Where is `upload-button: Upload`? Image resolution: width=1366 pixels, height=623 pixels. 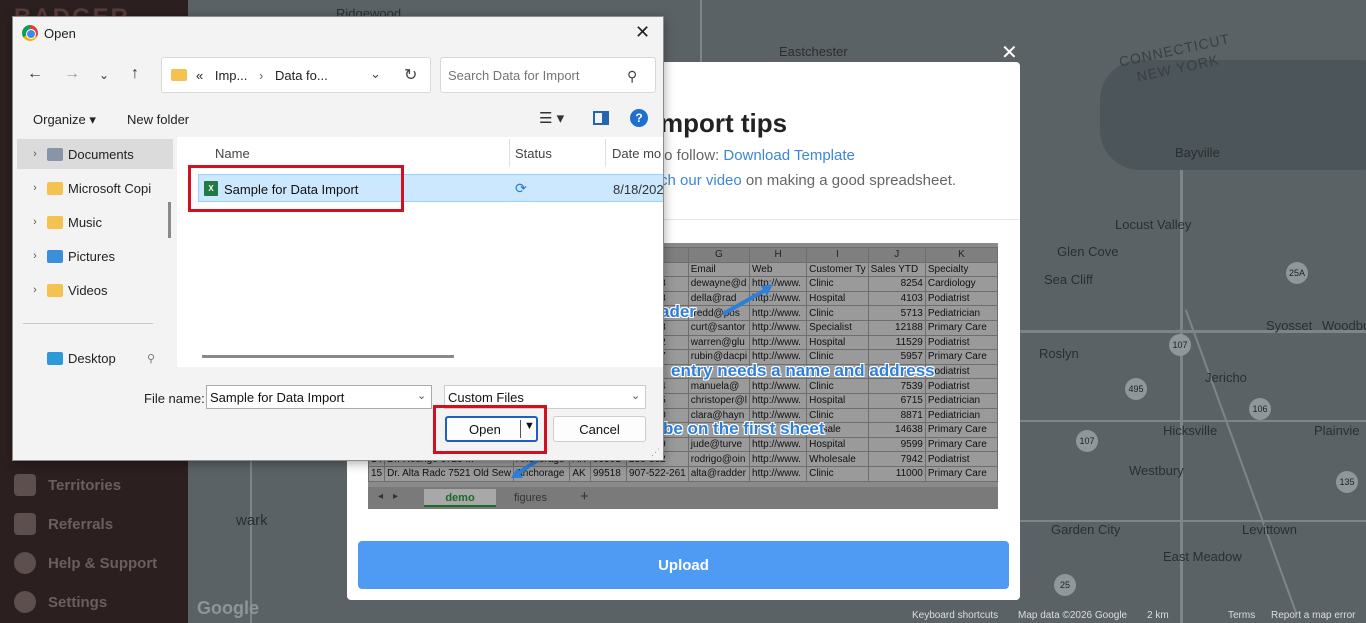 upload-button: Upload is located at coordinates (683, 565).